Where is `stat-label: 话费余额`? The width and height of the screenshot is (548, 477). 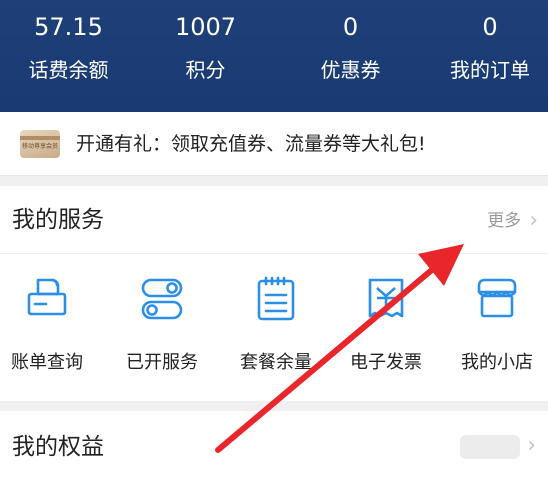 stat-label: 话费余额 is located at coordinates (68, 70).